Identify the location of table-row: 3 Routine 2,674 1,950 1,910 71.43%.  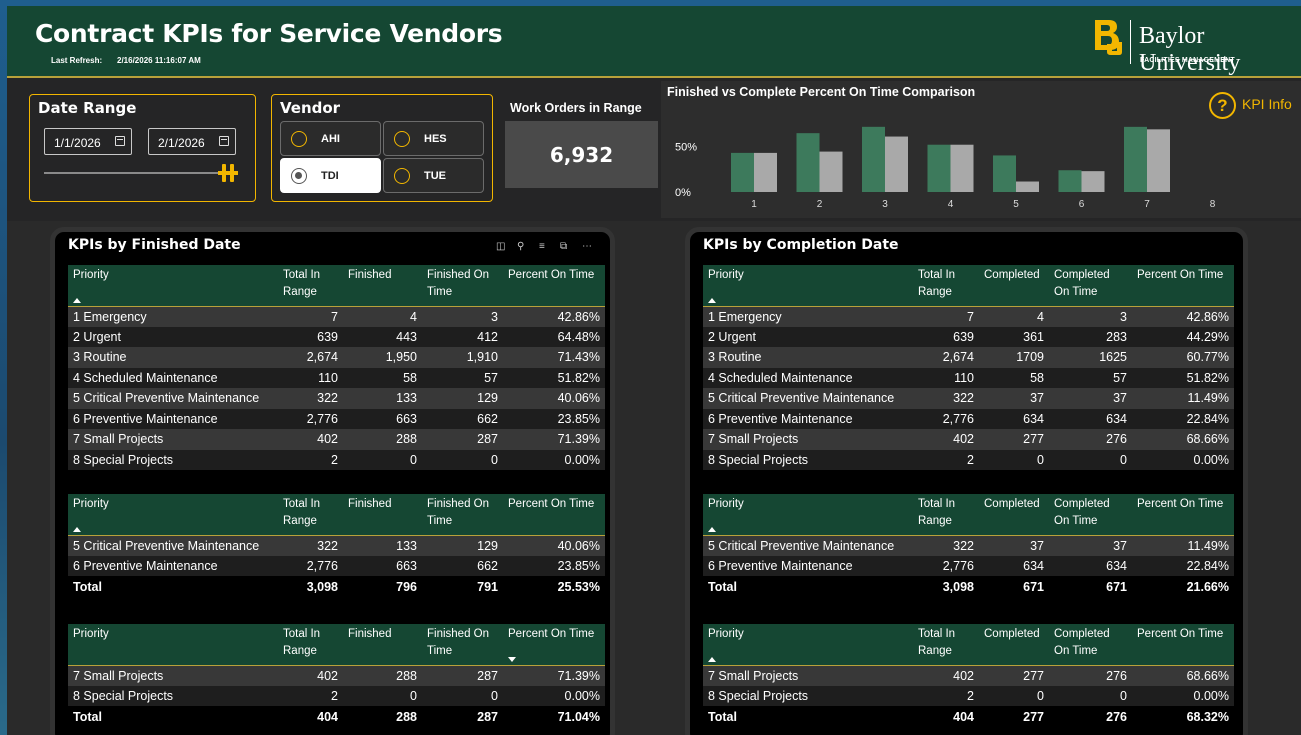
(336, 357).